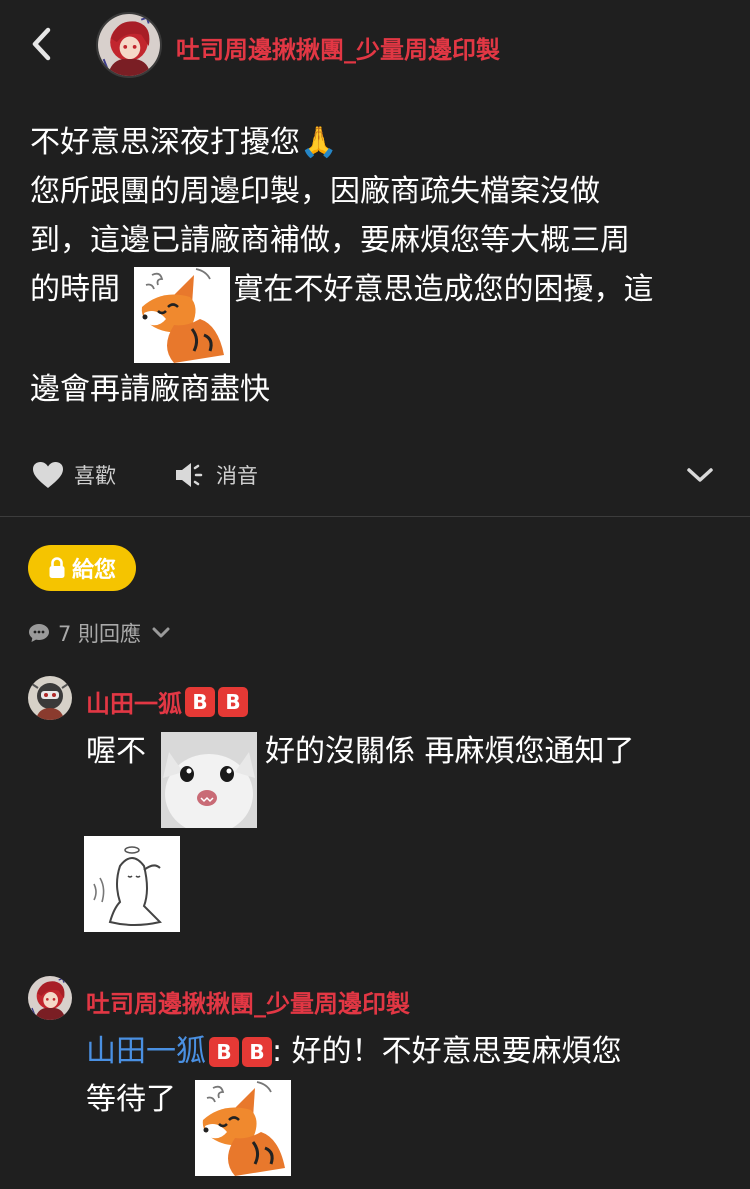 This screenshot has width=750, height=1189. Describe the element at coordinates (338, 47) in the screenshot. I see `page-title: 吐司周邊揪揪團_少量周邊印製` at that location.